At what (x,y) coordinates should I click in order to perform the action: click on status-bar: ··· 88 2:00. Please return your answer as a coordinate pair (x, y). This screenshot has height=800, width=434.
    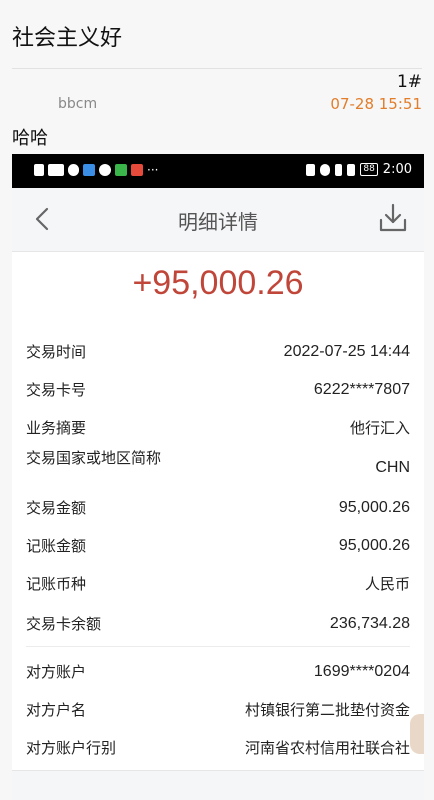
    Looking at the image, I should click on (218, 171).